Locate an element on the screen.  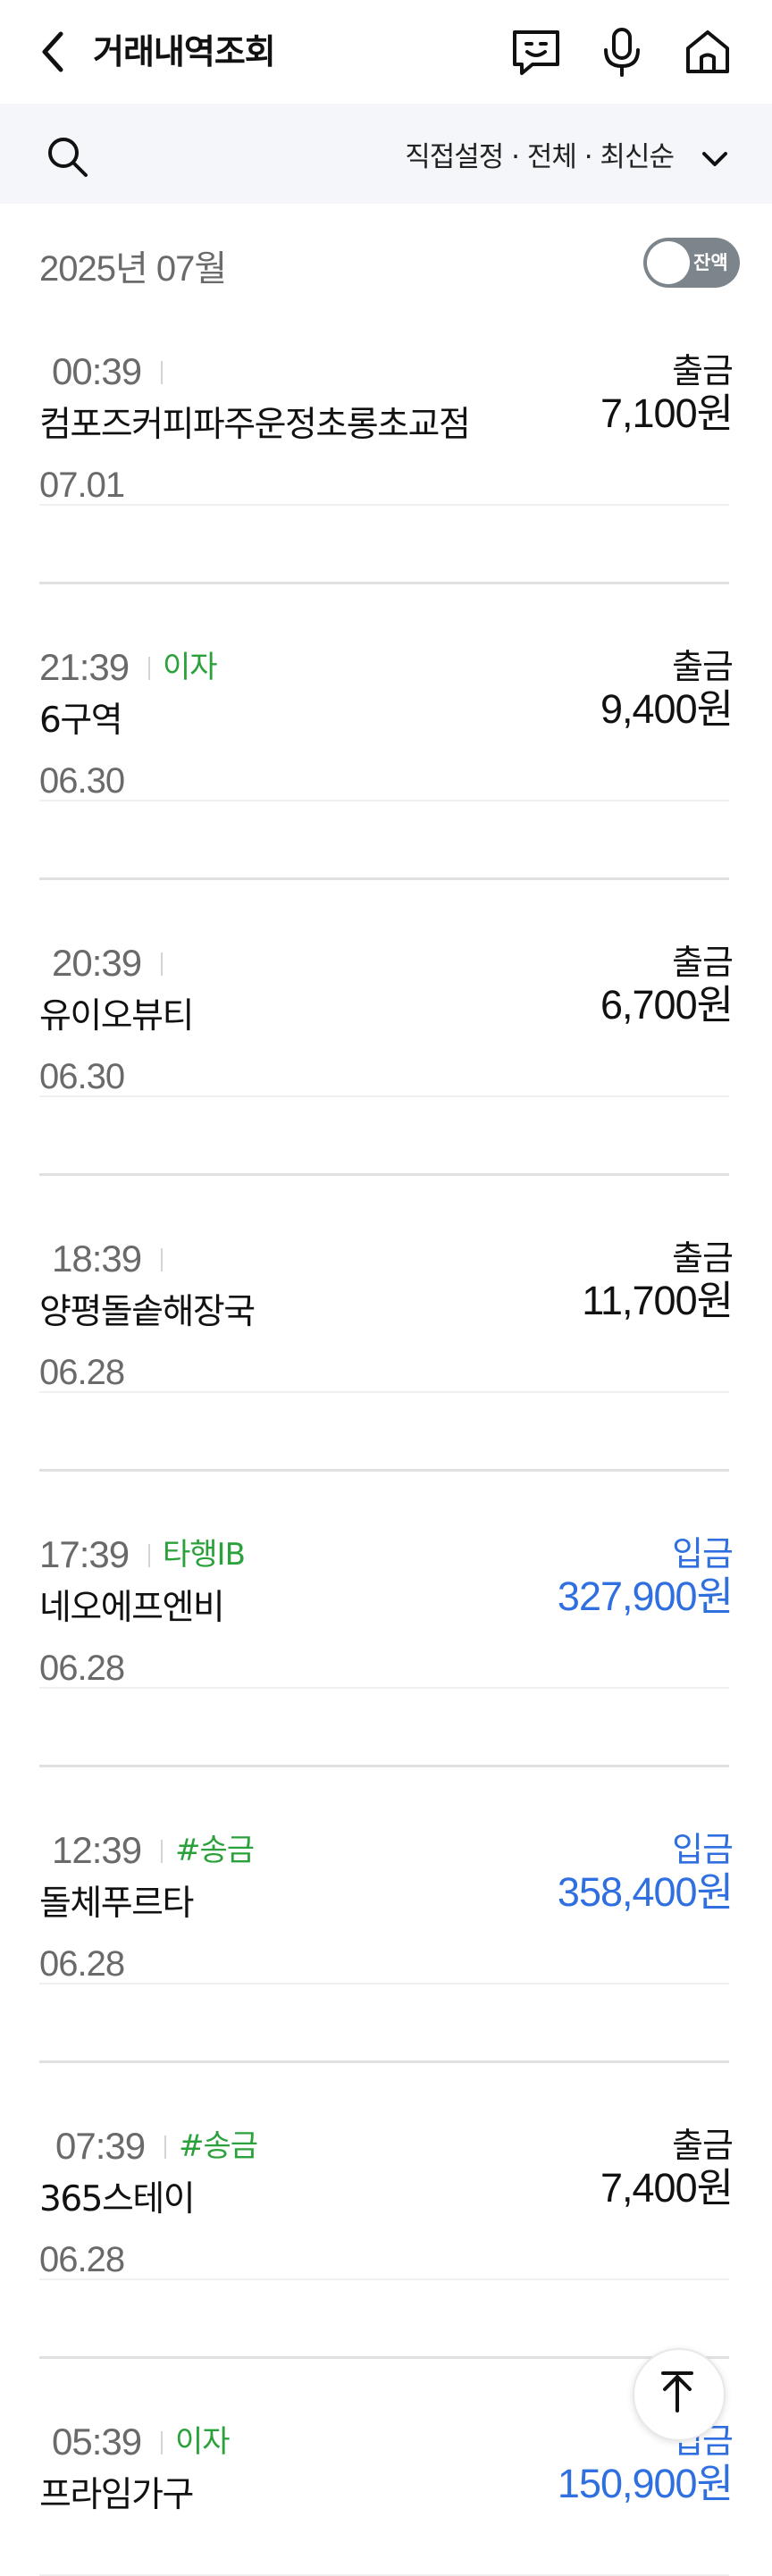
search-icon is located at coordinates (68, 157).